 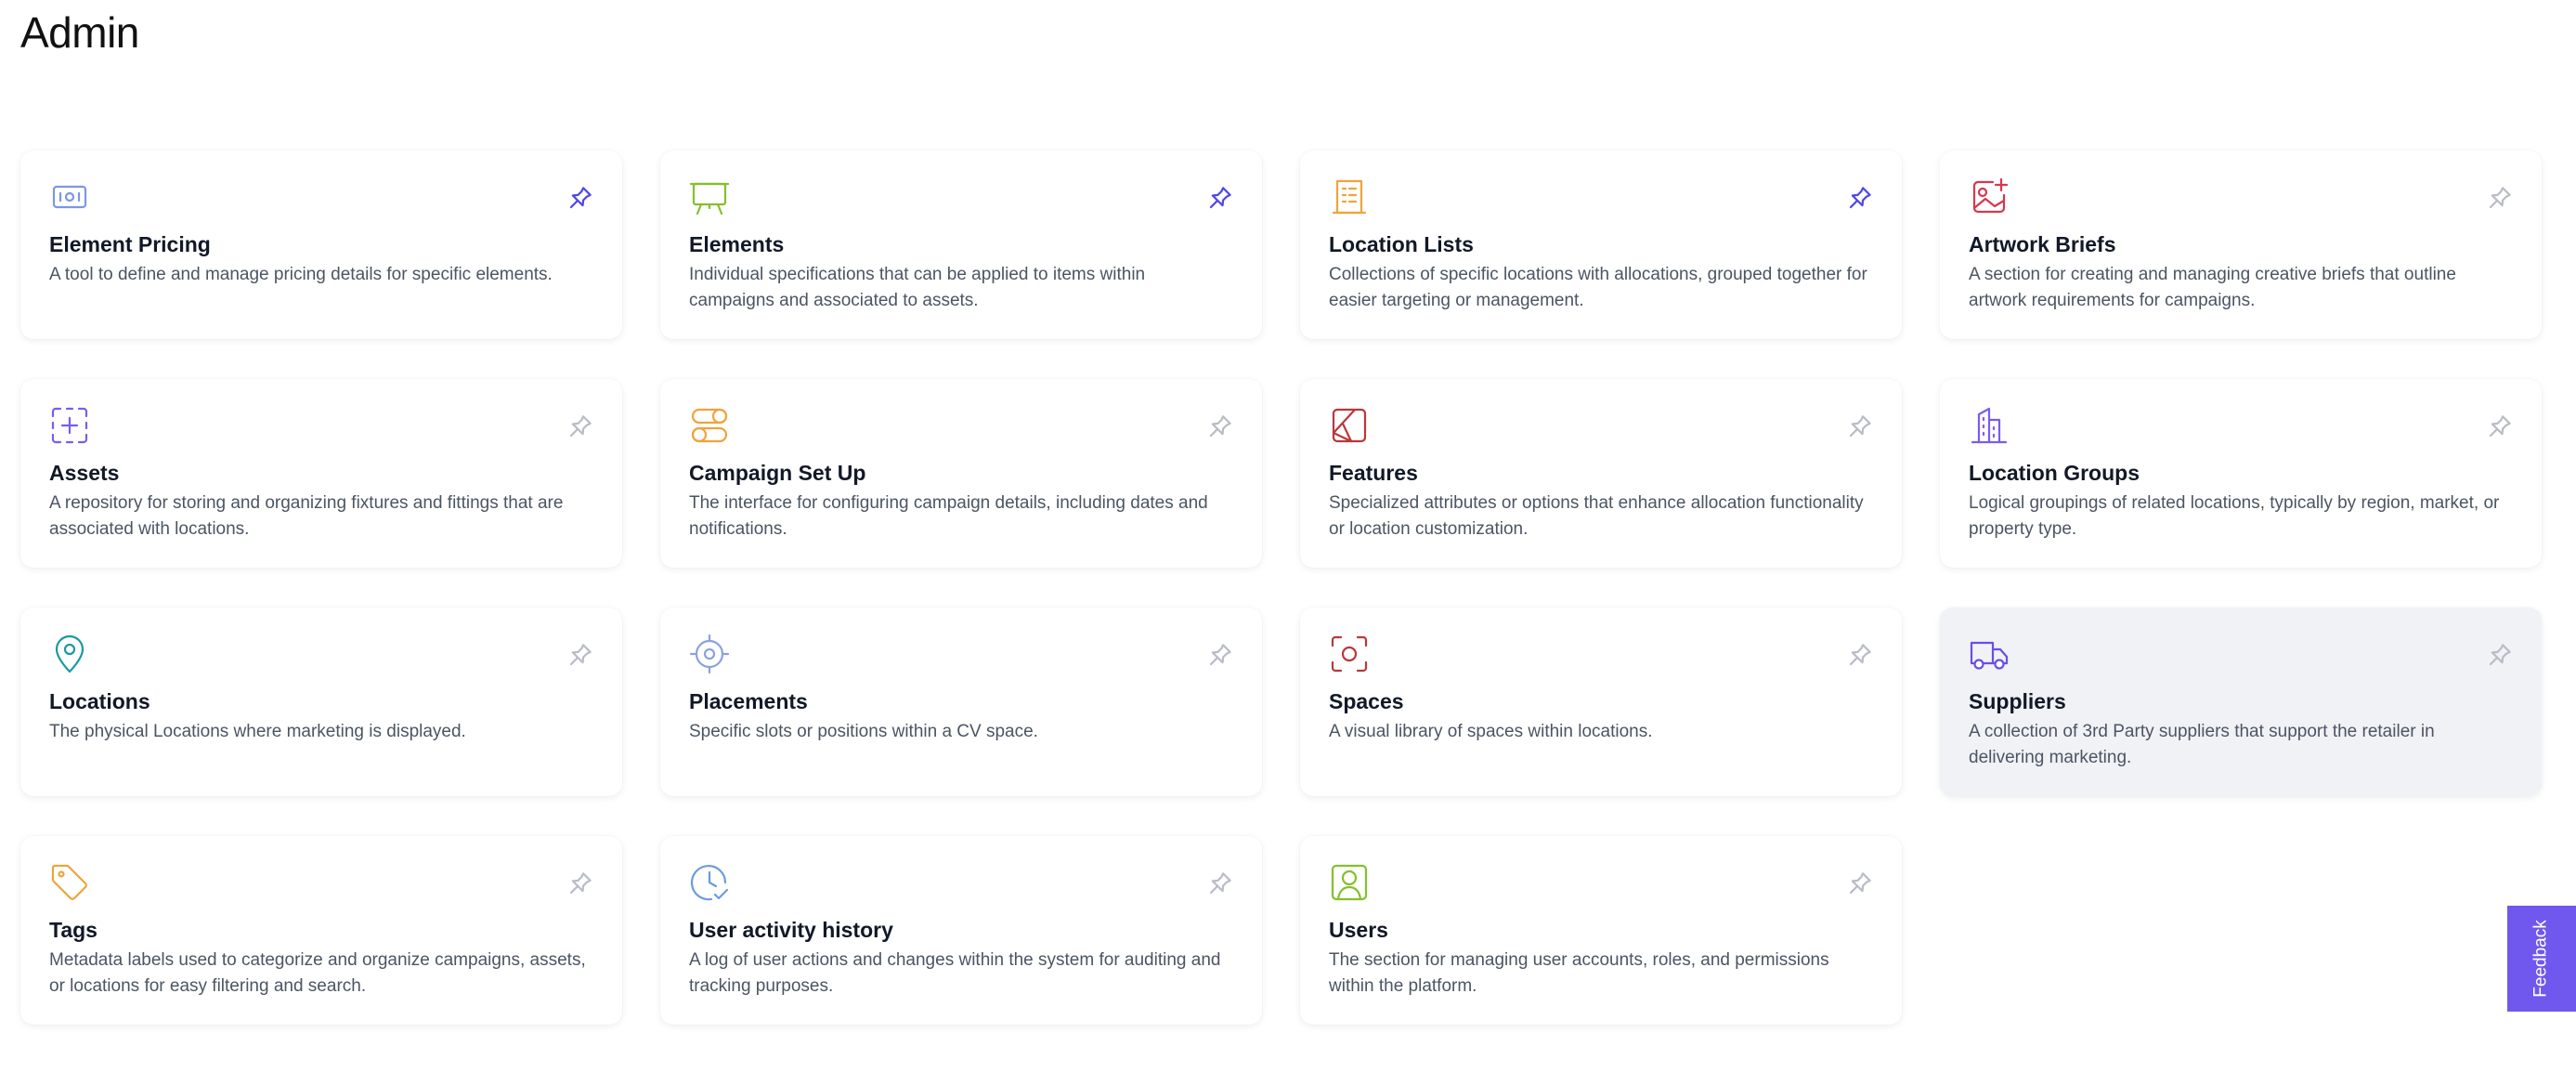 I want to click on page-title: Admin, so click(x=79, y=32).